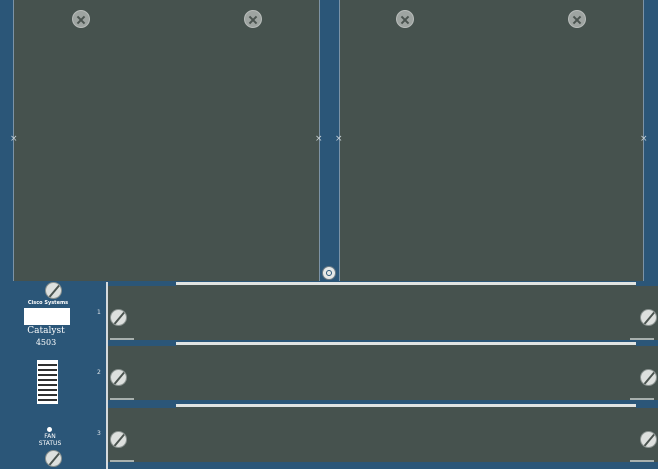 Image resolution: width=658 pixels, height=469 pixels. I want to click on model-name: Catalyst, so click(46, 331).